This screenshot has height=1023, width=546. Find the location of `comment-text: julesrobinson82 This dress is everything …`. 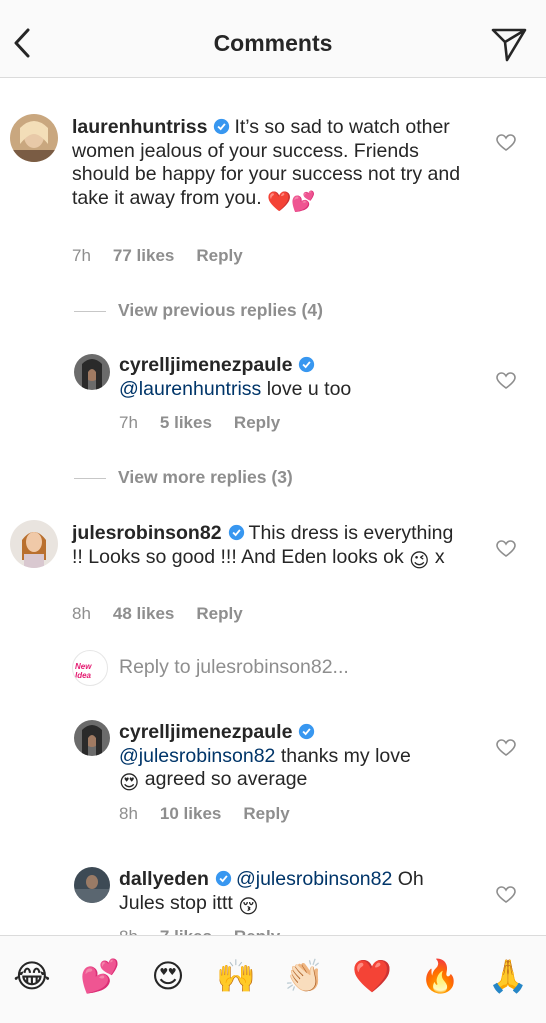

comment-text: julesrobinson82 This dress is everything … is located at coordinates (269, 547).